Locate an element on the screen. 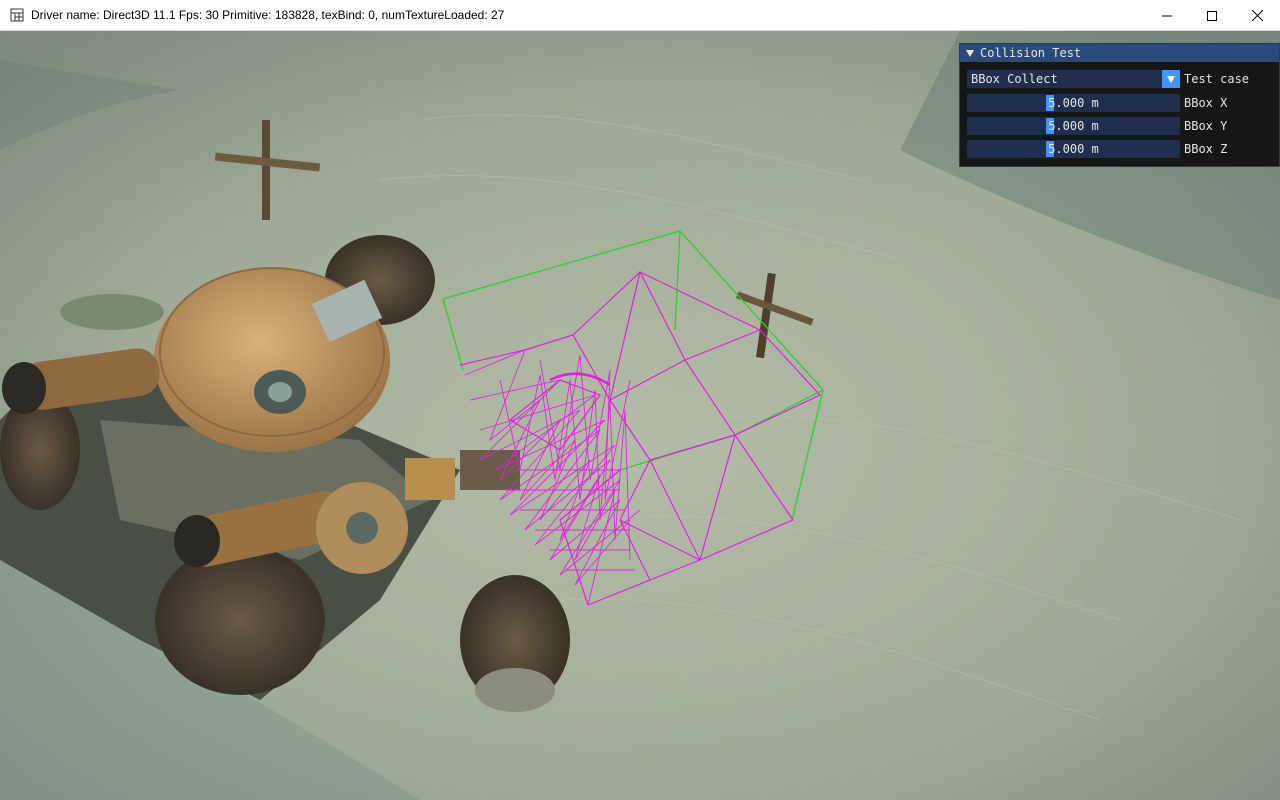  minimize-icon is located at coordinates (1167, 16).